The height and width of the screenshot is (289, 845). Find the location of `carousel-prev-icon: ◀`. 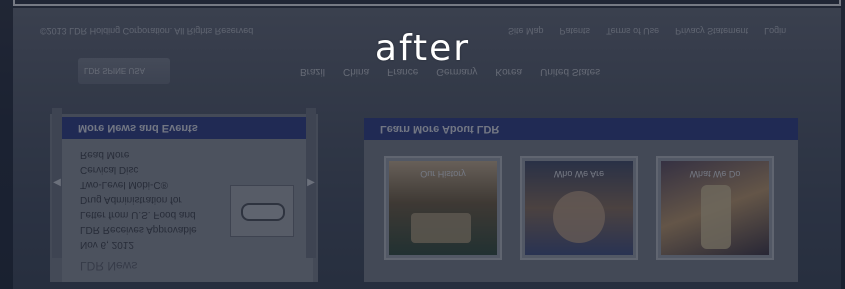

carousel-prev-icon: ◀ is located at coordinates (57, 183).